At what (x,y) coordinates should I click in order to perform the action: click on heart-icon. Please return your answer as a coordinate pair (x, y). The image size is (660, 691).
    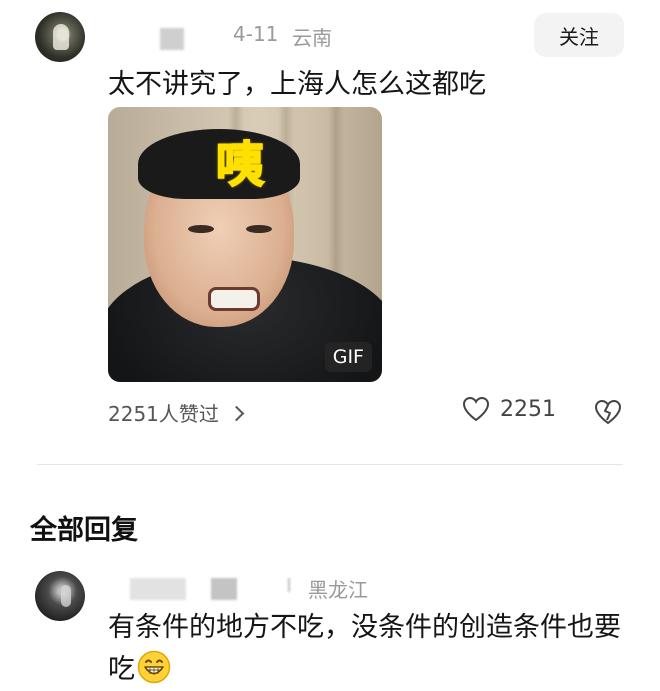
    Looking at the image, I should click on (476, 409).